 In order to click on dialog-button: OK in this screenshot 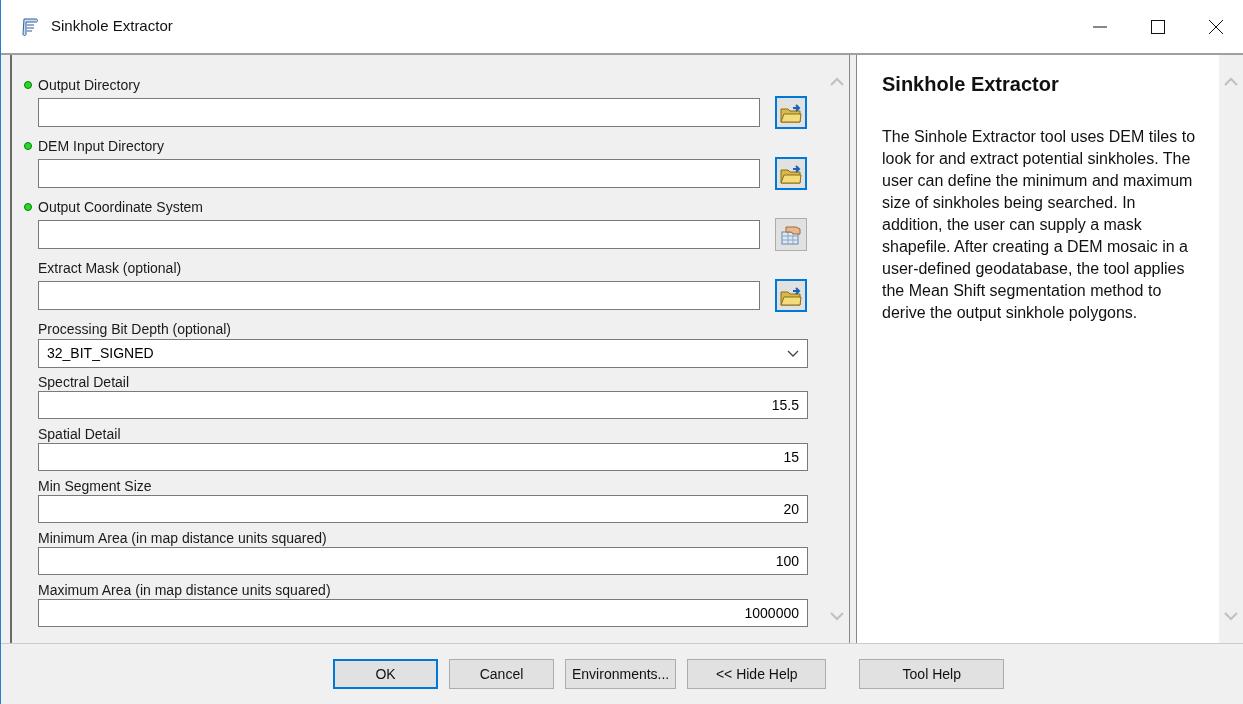, I will do `click(385, 674)`.